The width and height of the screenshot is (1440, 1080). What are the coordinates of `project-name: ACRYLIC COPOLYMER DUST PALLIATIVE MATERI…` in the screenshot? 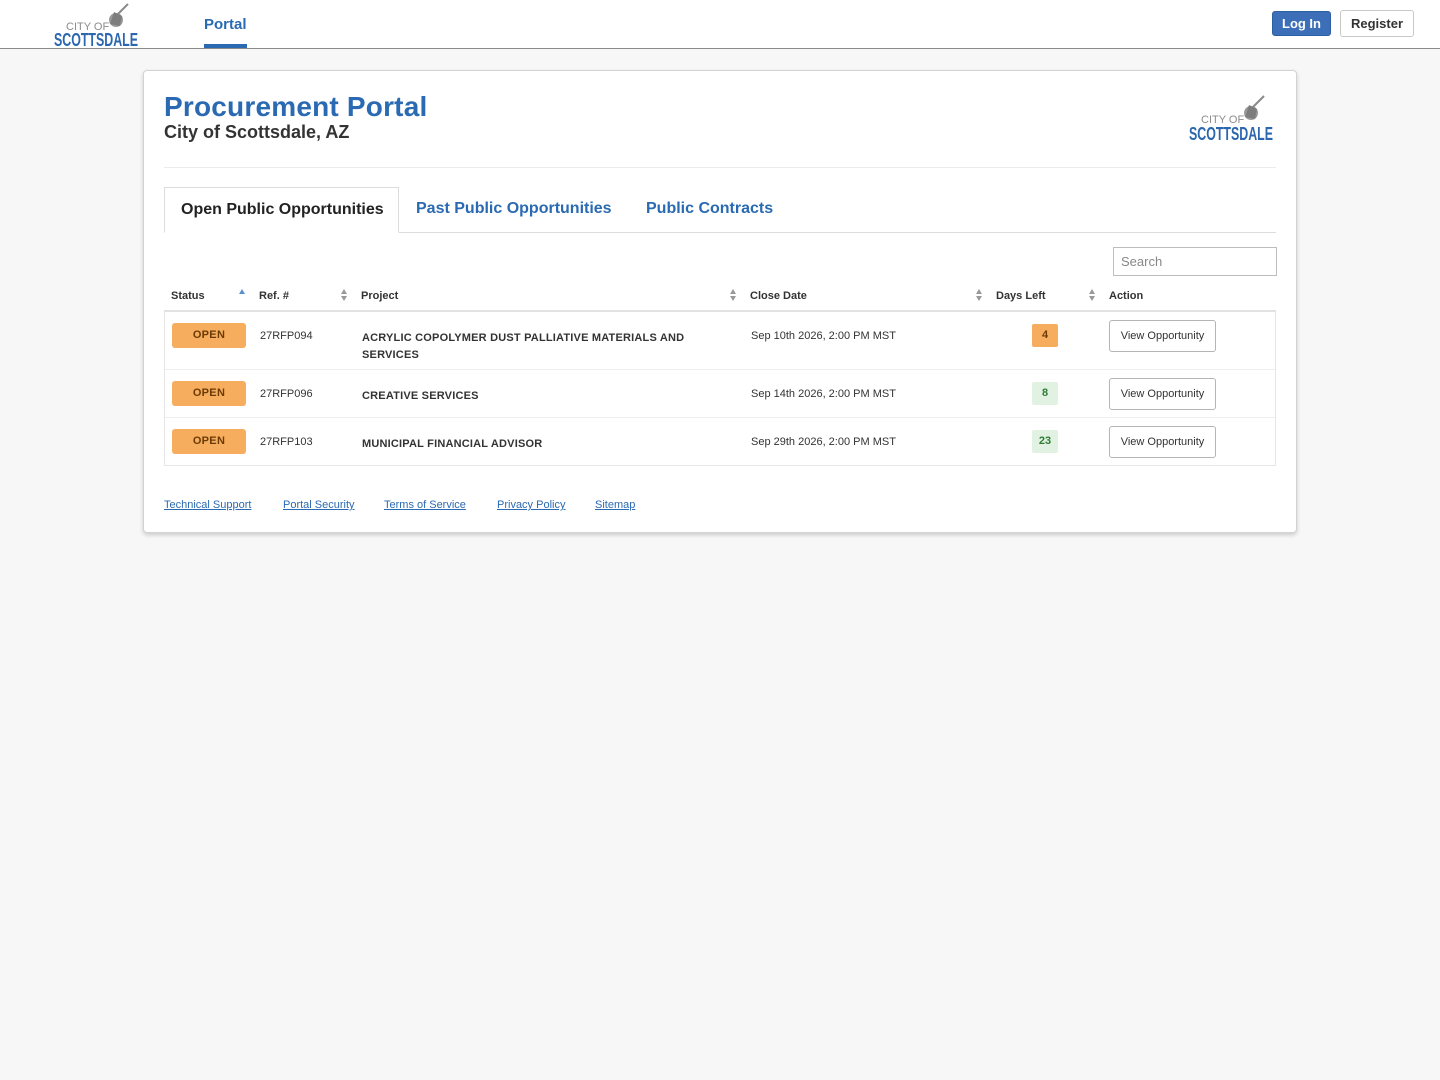 It's located at (523, 346).